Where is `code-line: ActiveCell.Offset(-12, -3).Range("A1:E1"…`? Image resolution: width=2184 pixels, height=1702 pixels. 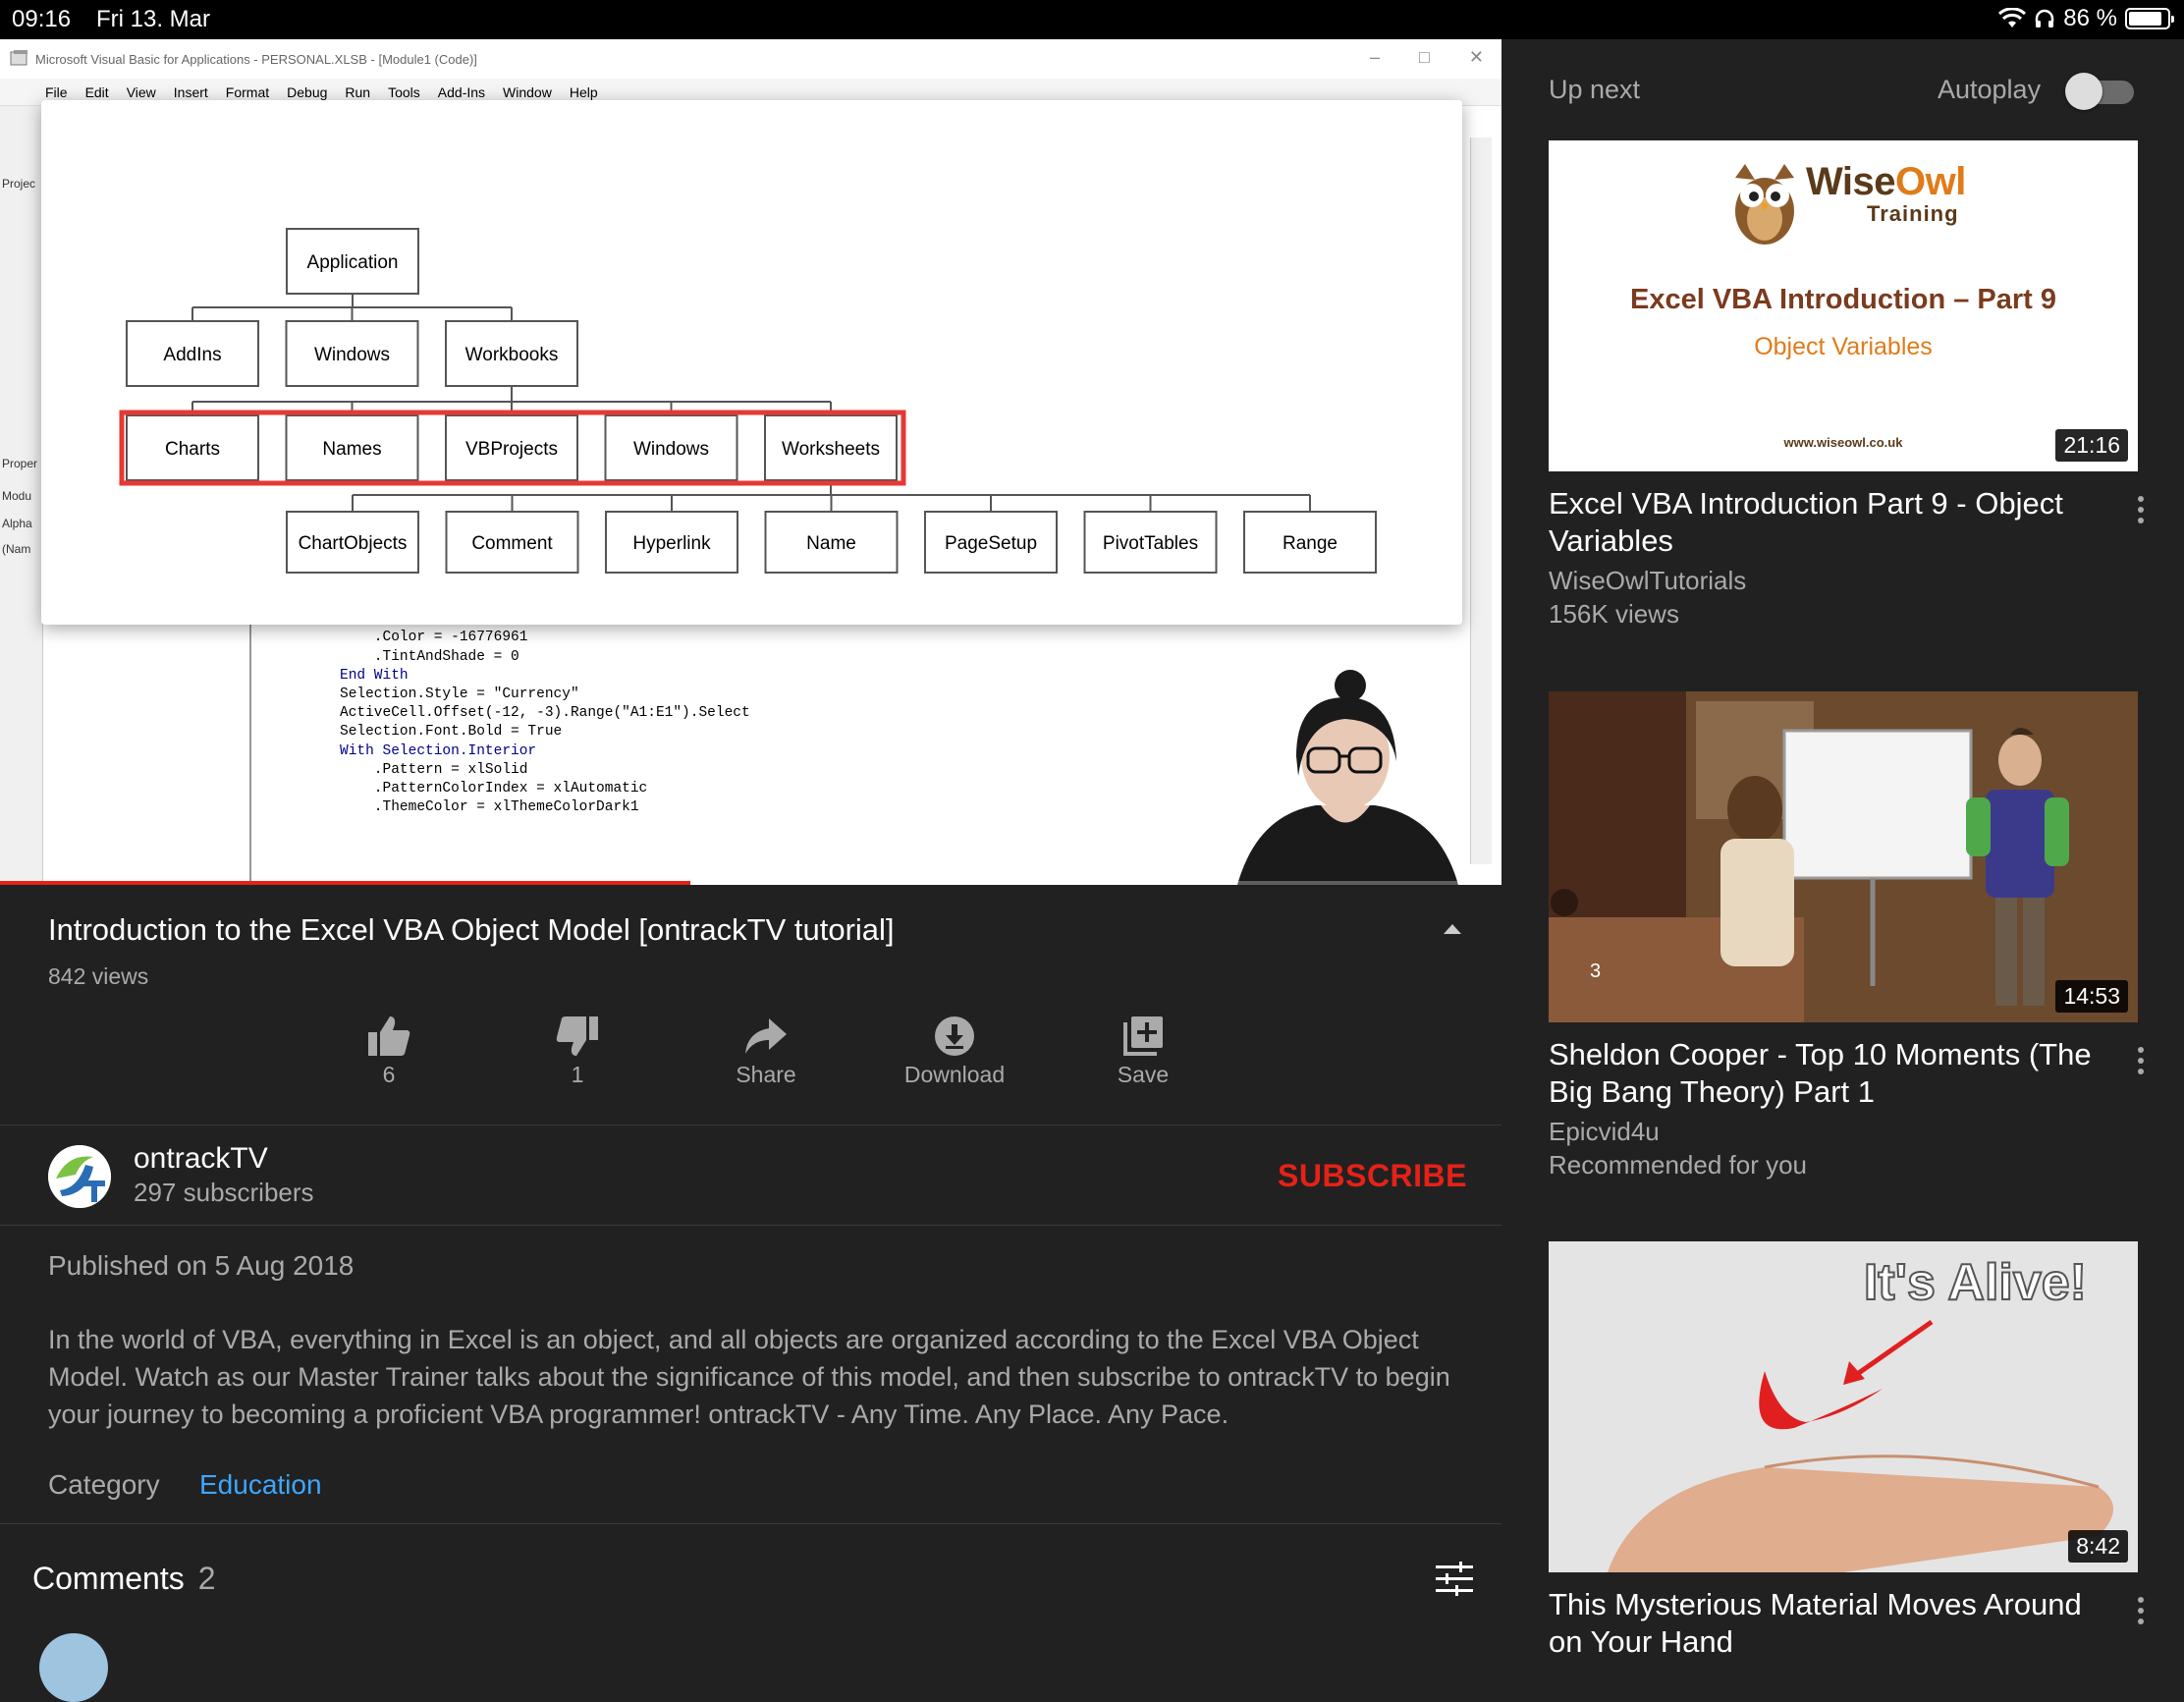 code-line: ActiveCell.Offset(-12, -3).Range("A1:E1"… is located at coordinates (545, 713).